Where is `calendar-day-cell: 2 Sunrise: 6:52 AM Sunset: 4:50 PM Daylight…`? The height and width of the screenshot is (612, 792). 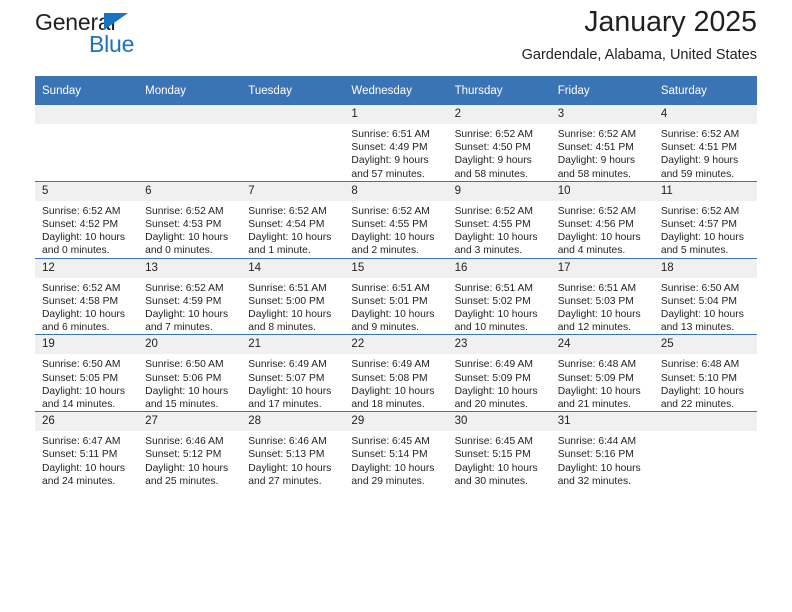 calendar-day-cell: 2 Sunrise: 6:52 AM Sunset: 4:50 PM Daylight… is located at coordinates (499, 143).